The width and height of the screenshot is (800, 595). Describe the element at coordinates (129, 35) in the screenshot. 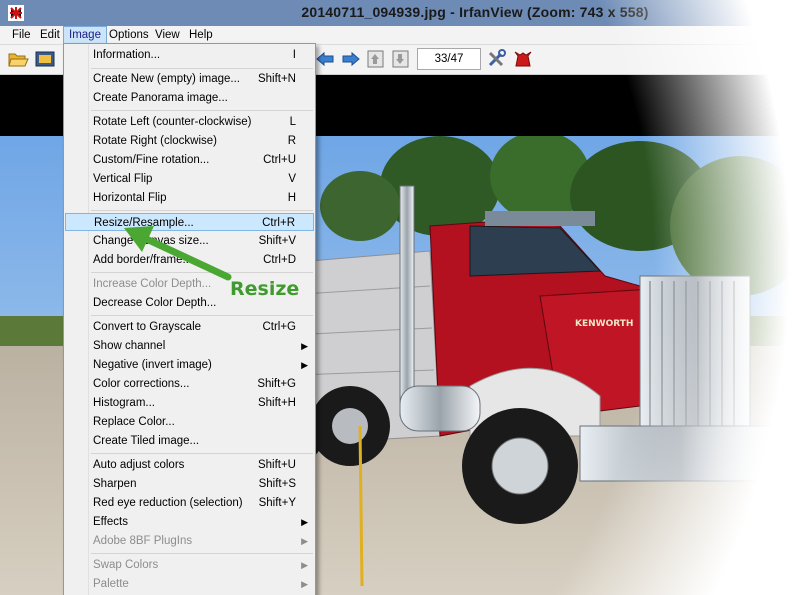

I see `menu-options: Options` at that location.